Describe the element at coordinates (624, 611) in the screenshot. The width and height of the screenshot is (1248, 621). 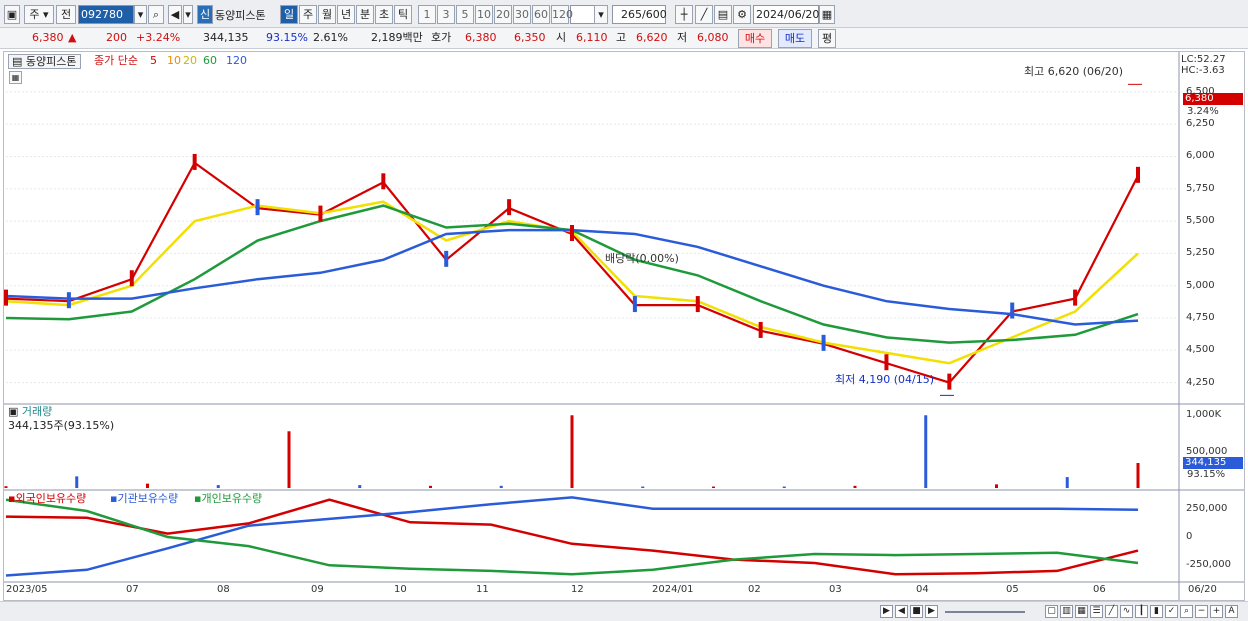
I see `chart-scrollbar: ▶ ◀ ■ ▶ ▢ ▥ ▦ ☰ ╱ ∿ ┃ ▮ ✓ ⌕ − + A` at that location.